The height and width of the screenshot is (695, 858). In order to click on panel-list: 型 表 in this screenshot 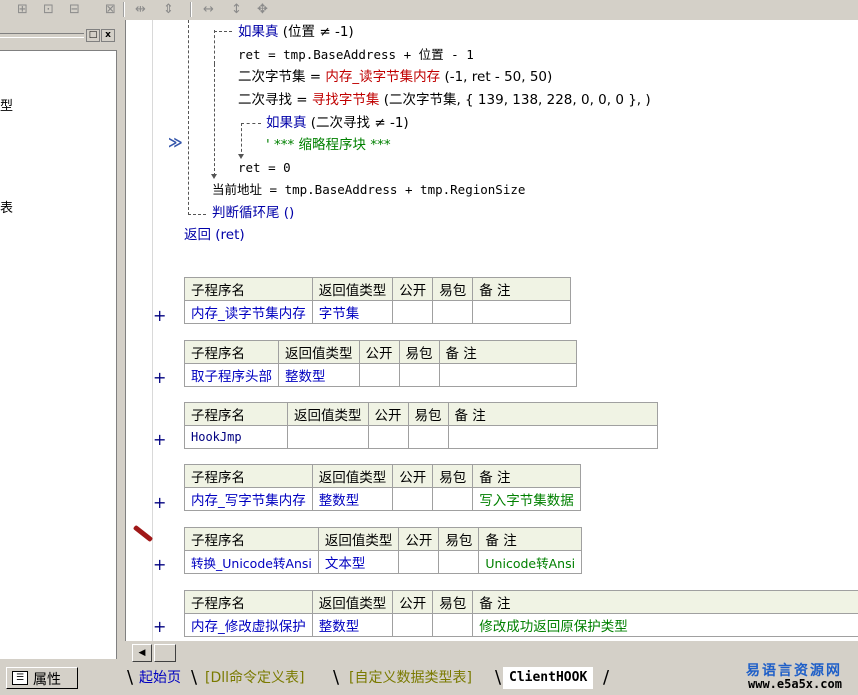, I will do `click(58, 354)`.